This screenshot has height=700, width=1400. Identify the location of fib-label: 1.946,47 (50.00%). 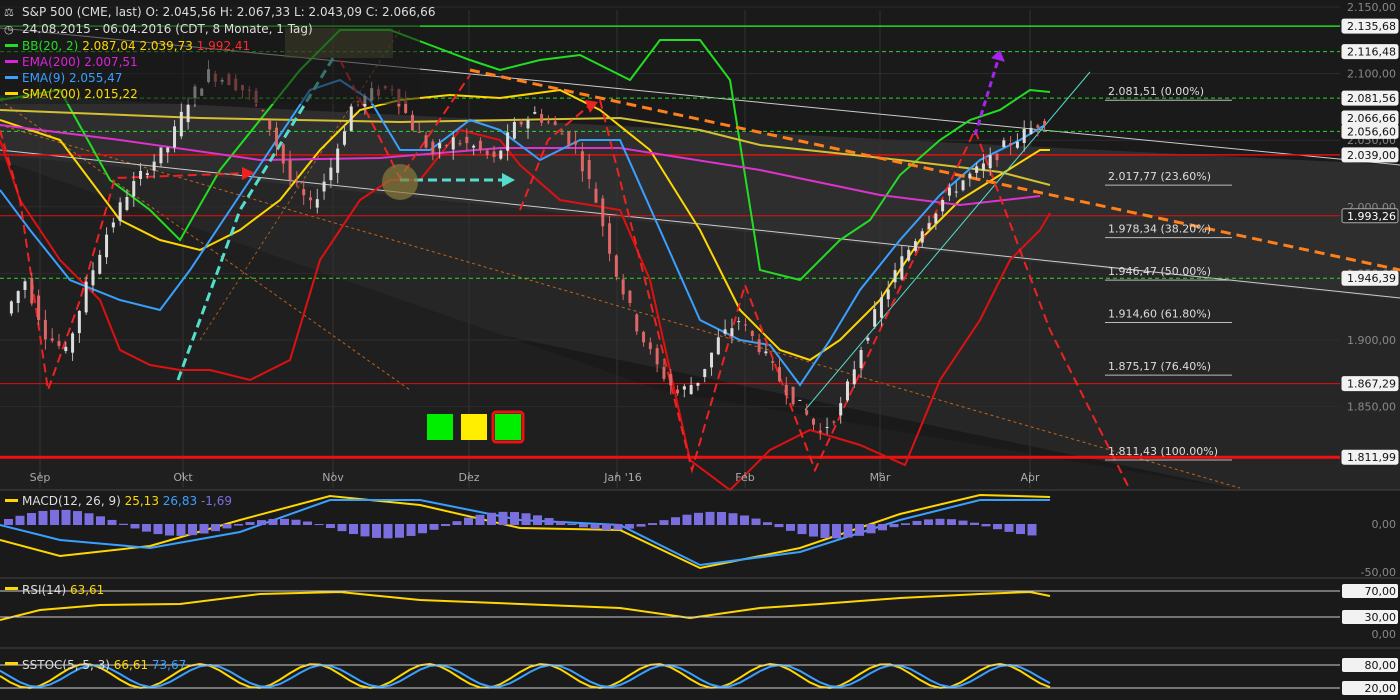
(1159, 271).